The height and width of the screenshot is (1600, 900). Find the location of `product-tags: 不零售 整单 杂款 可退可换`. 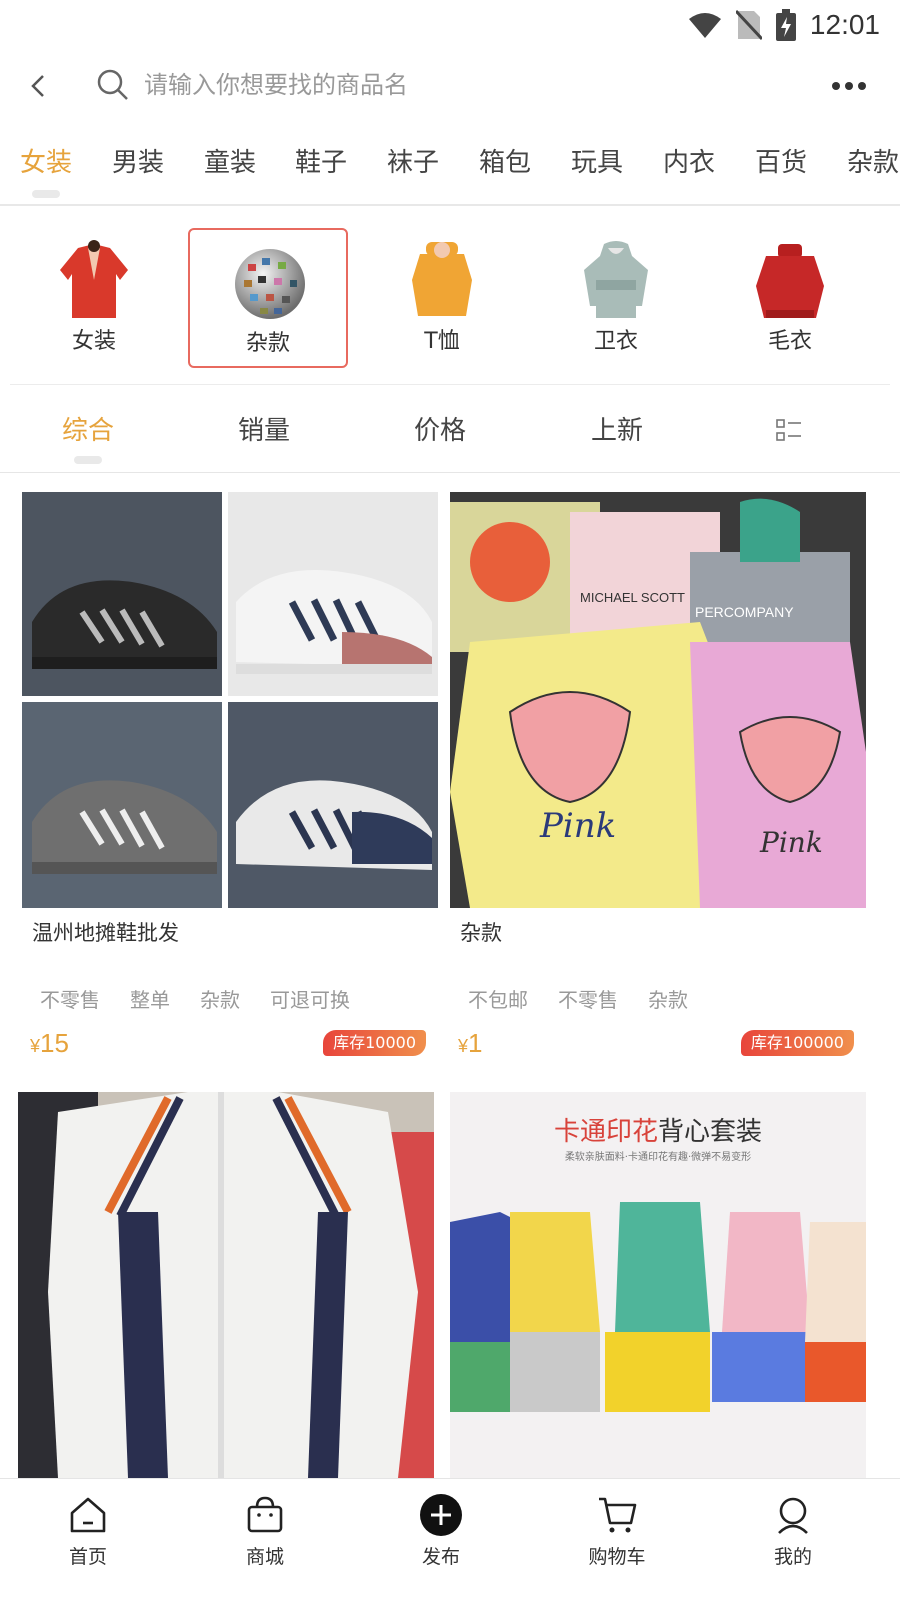

product-tags: 不零售 整单 杂款 可退可换 is located at coordinates (210, 1000).